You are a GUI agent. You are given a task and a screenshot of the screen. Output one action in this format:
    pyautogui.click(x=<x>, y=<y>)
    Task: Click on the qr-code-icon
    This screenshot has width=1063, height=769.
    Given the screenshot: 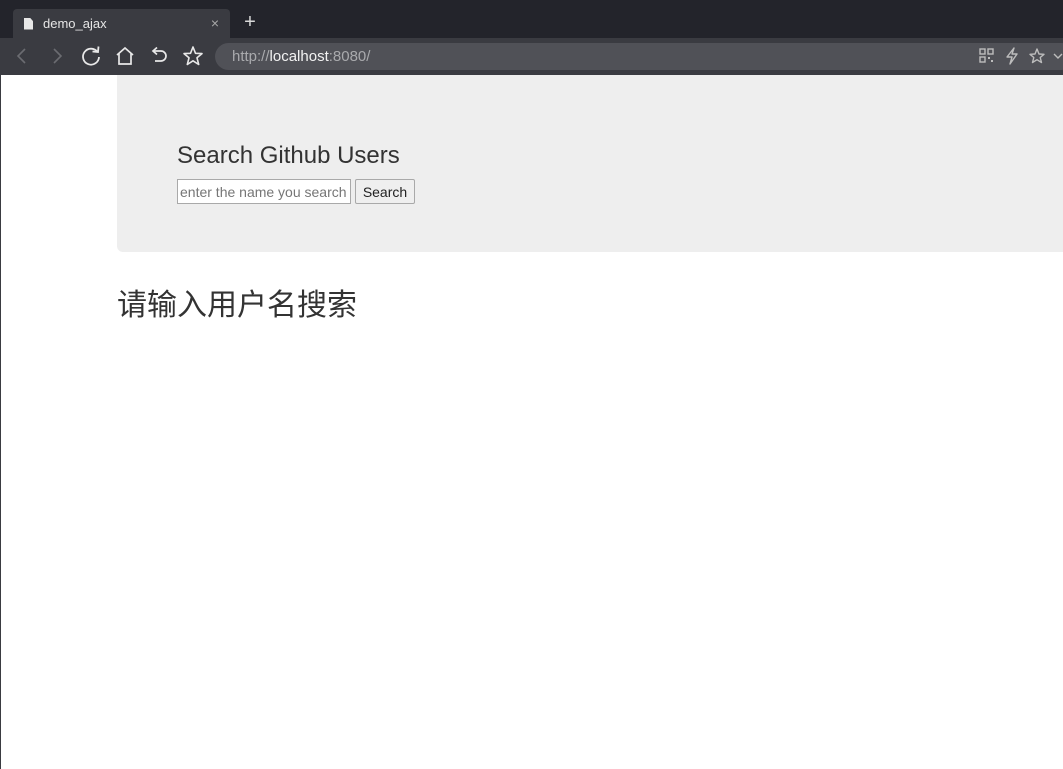 What is the action you would take?
    pyautogui.click(x=986, y=55)
    